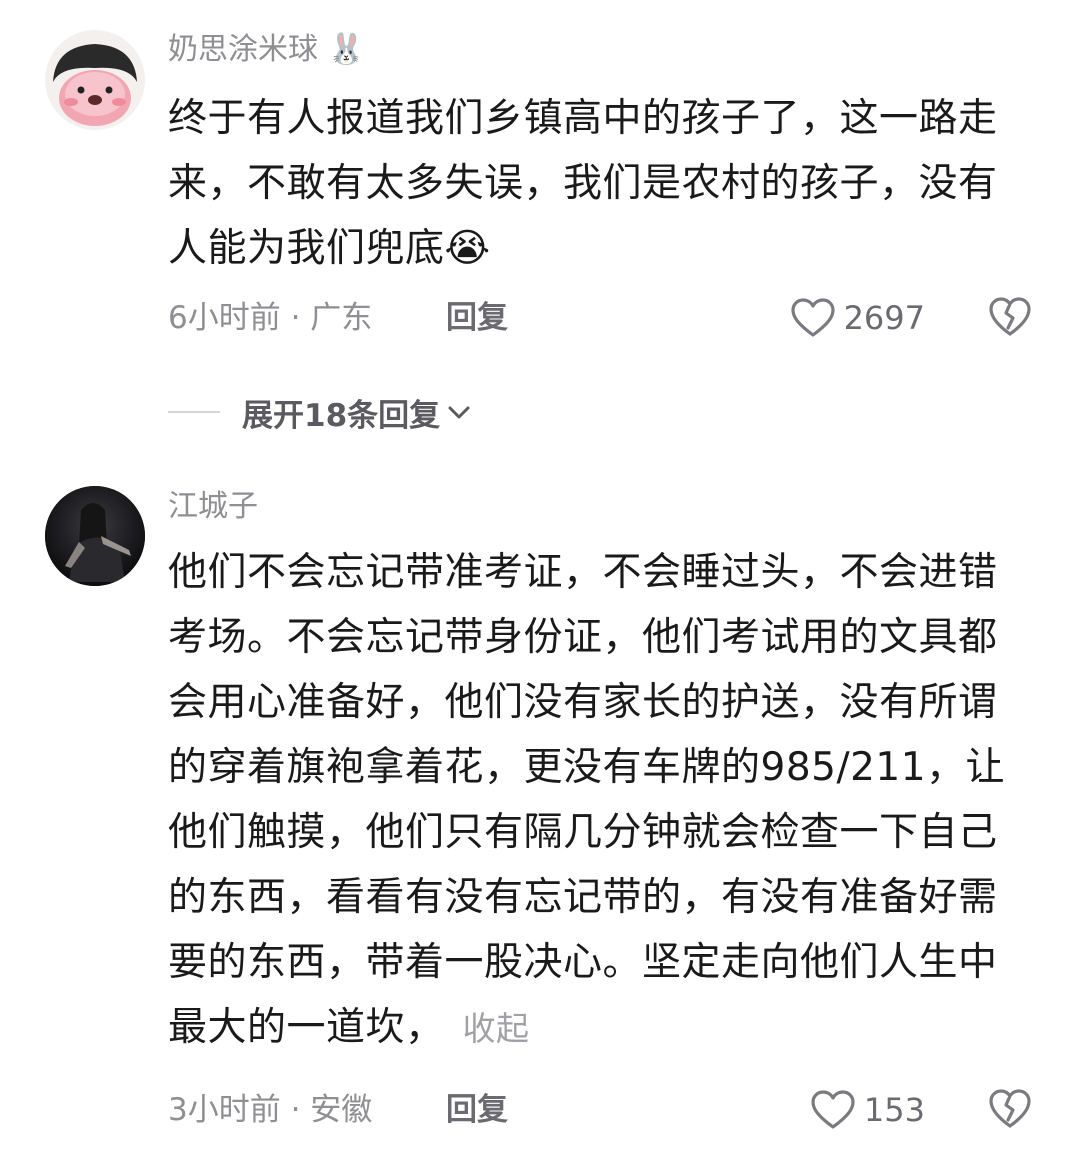 The width and height of the screenshot is (1080, 1167). I want to click on comment-line: 他们触摸，他们只有隔几分钟就会检查一下自己, so click(583, 832).